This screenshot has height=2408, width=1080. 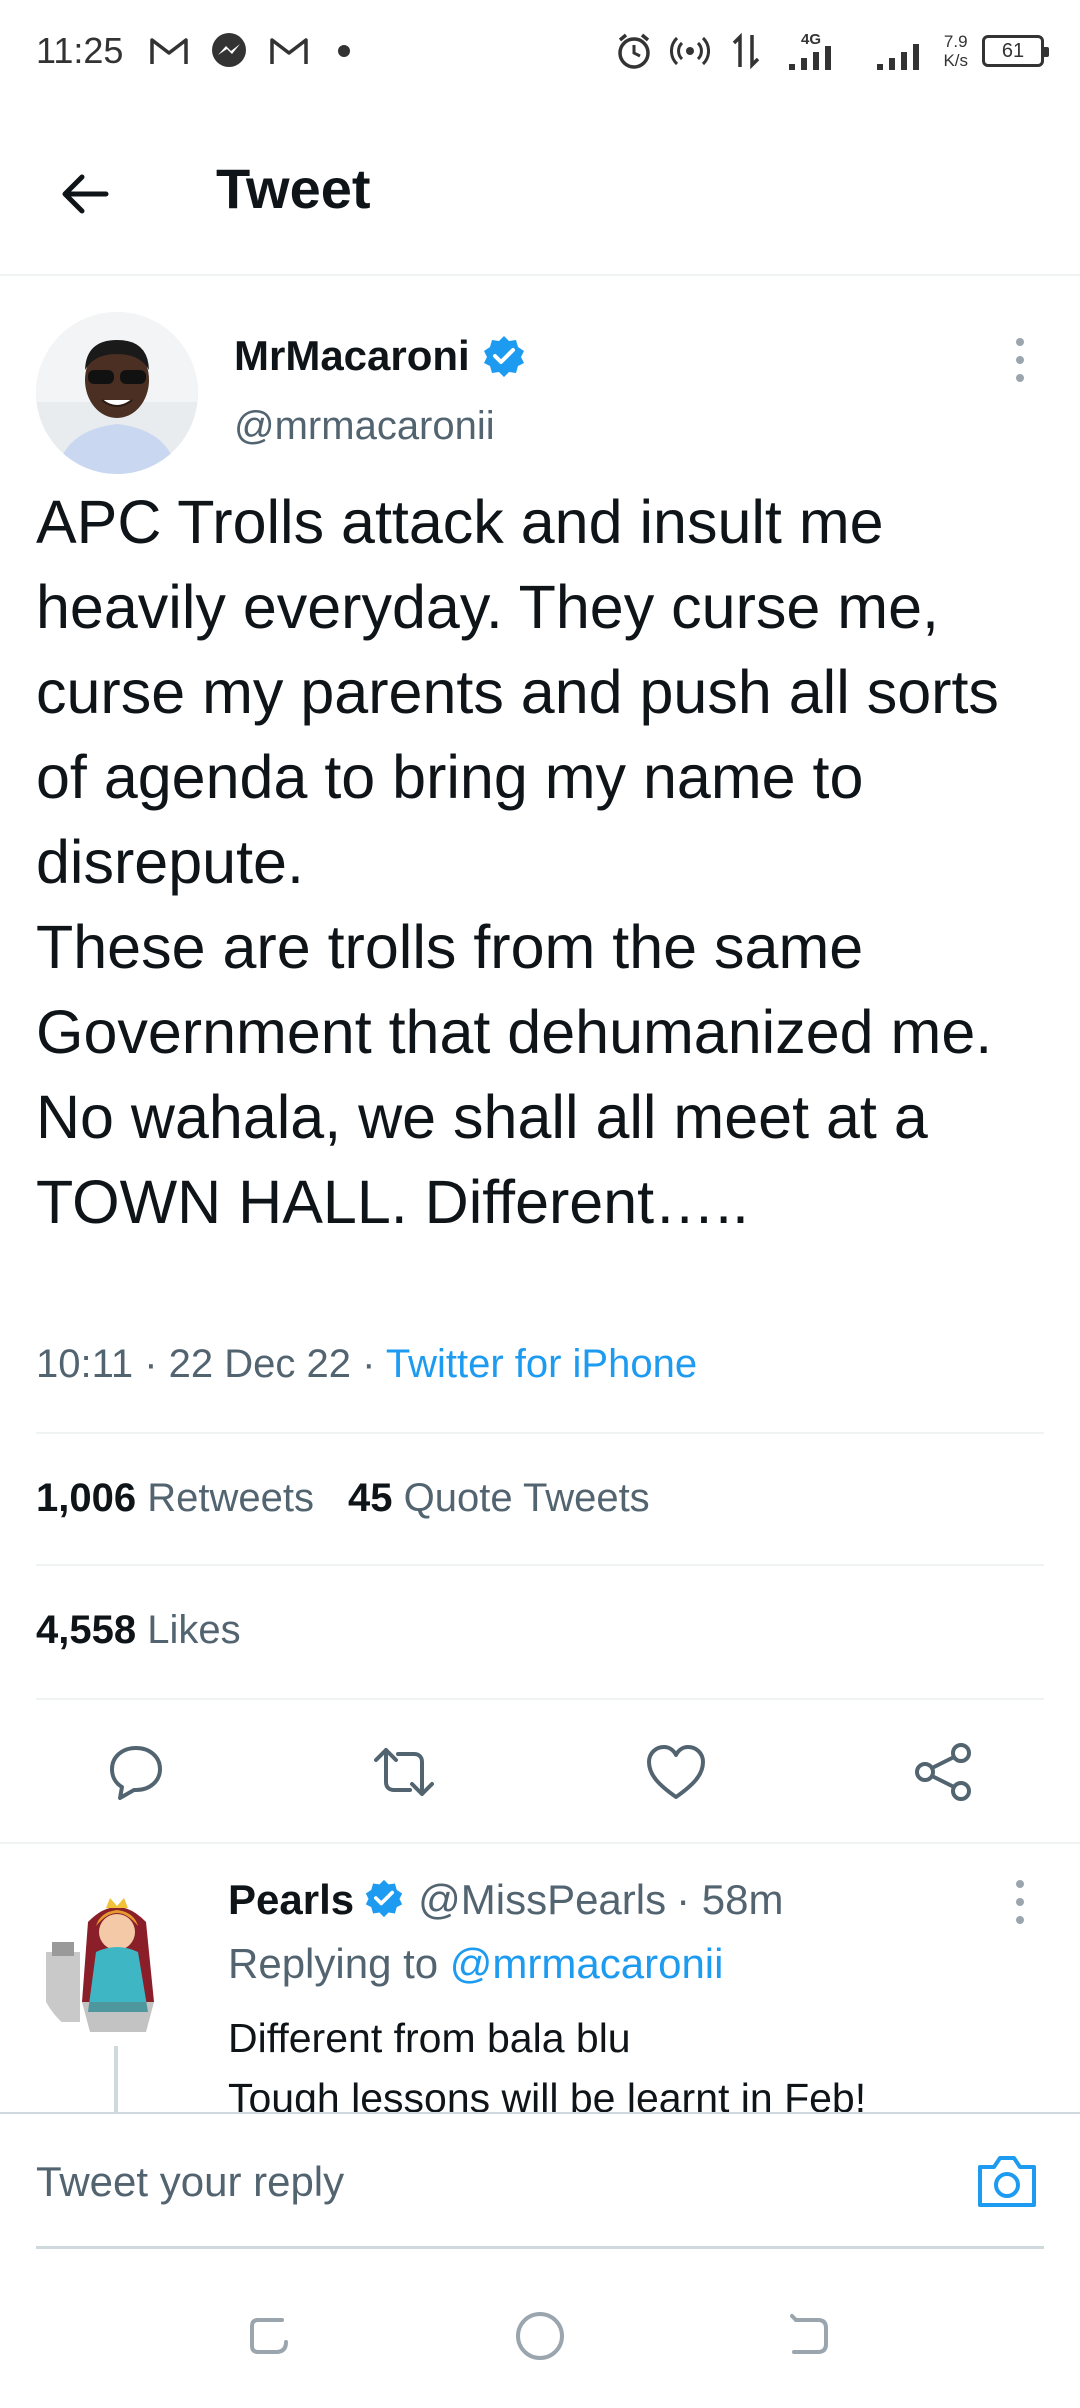 I want to click on like-button, so click(x=676, y=1772).